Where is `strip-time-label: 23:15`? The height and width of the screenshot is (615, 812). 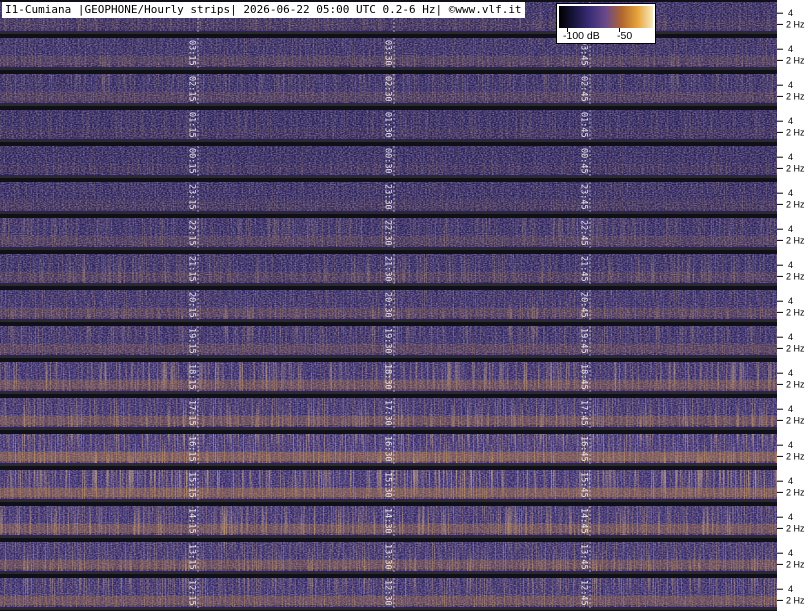 strip-time-label: 23:15 is located at coordinates (191, 197).